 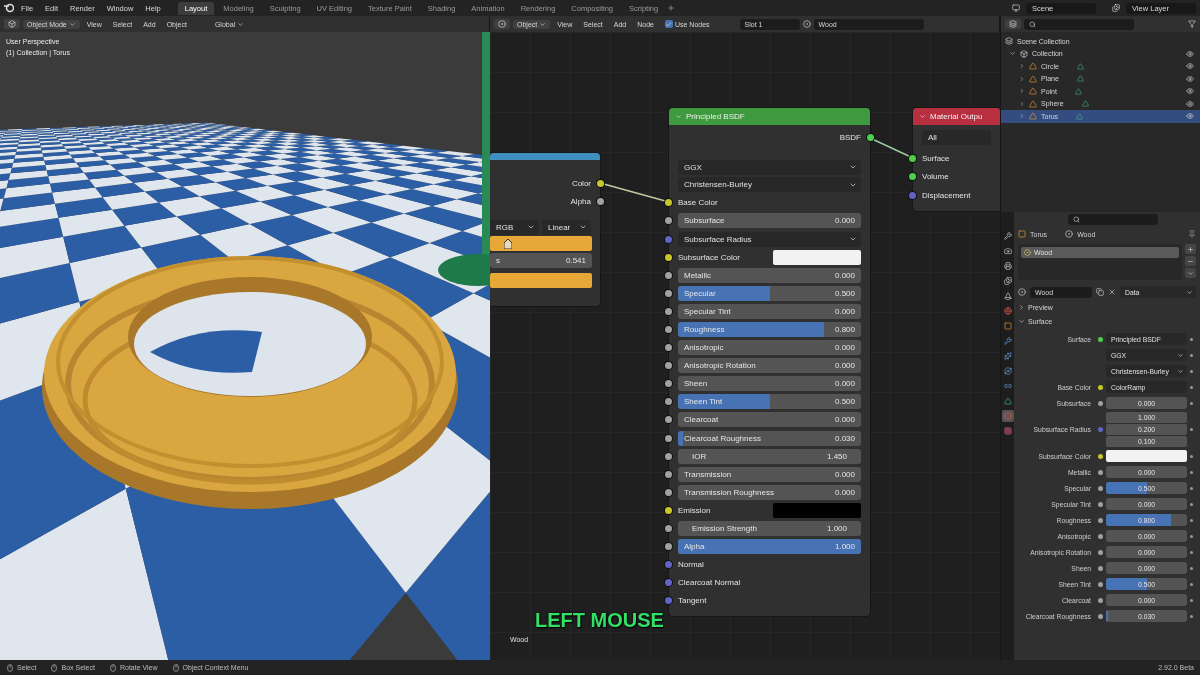 I want to click on scene-icon, so click(x=1016, y=8).